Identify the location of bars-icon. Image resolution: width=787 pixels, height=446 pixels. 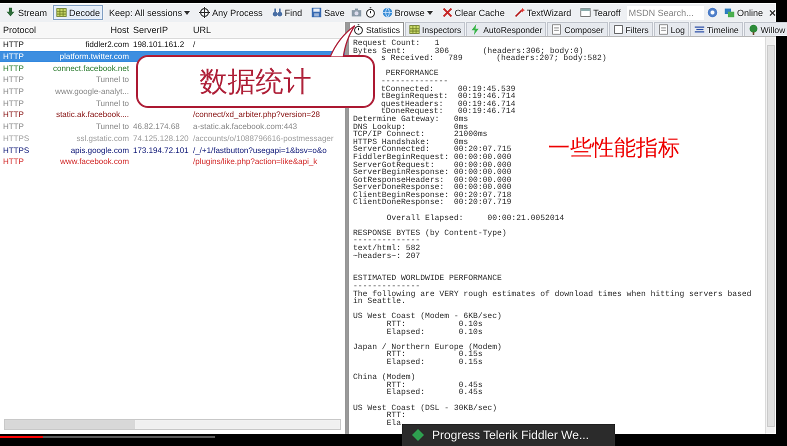
(699, 29).